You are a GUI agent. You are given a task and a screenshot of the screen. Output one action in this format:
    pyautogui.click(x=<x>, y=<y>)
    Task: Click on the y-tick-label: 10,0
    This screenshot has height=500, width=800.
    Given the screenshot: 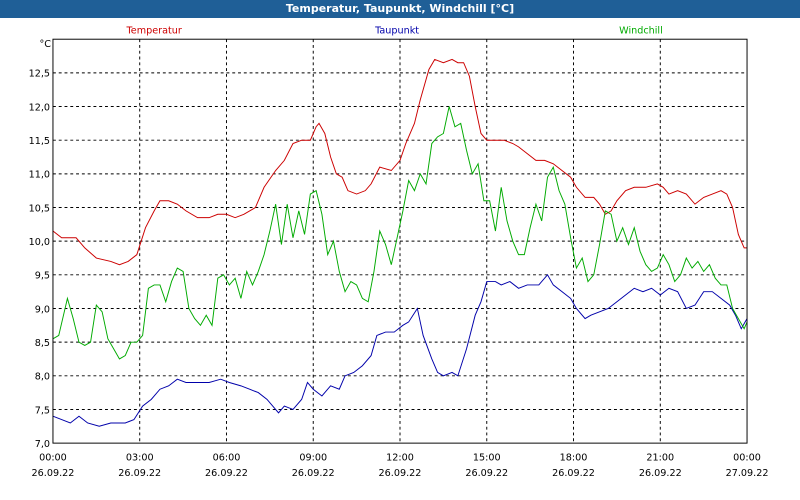 What is the action you would take?
    pyautogui.click(x=39, y=242)
    